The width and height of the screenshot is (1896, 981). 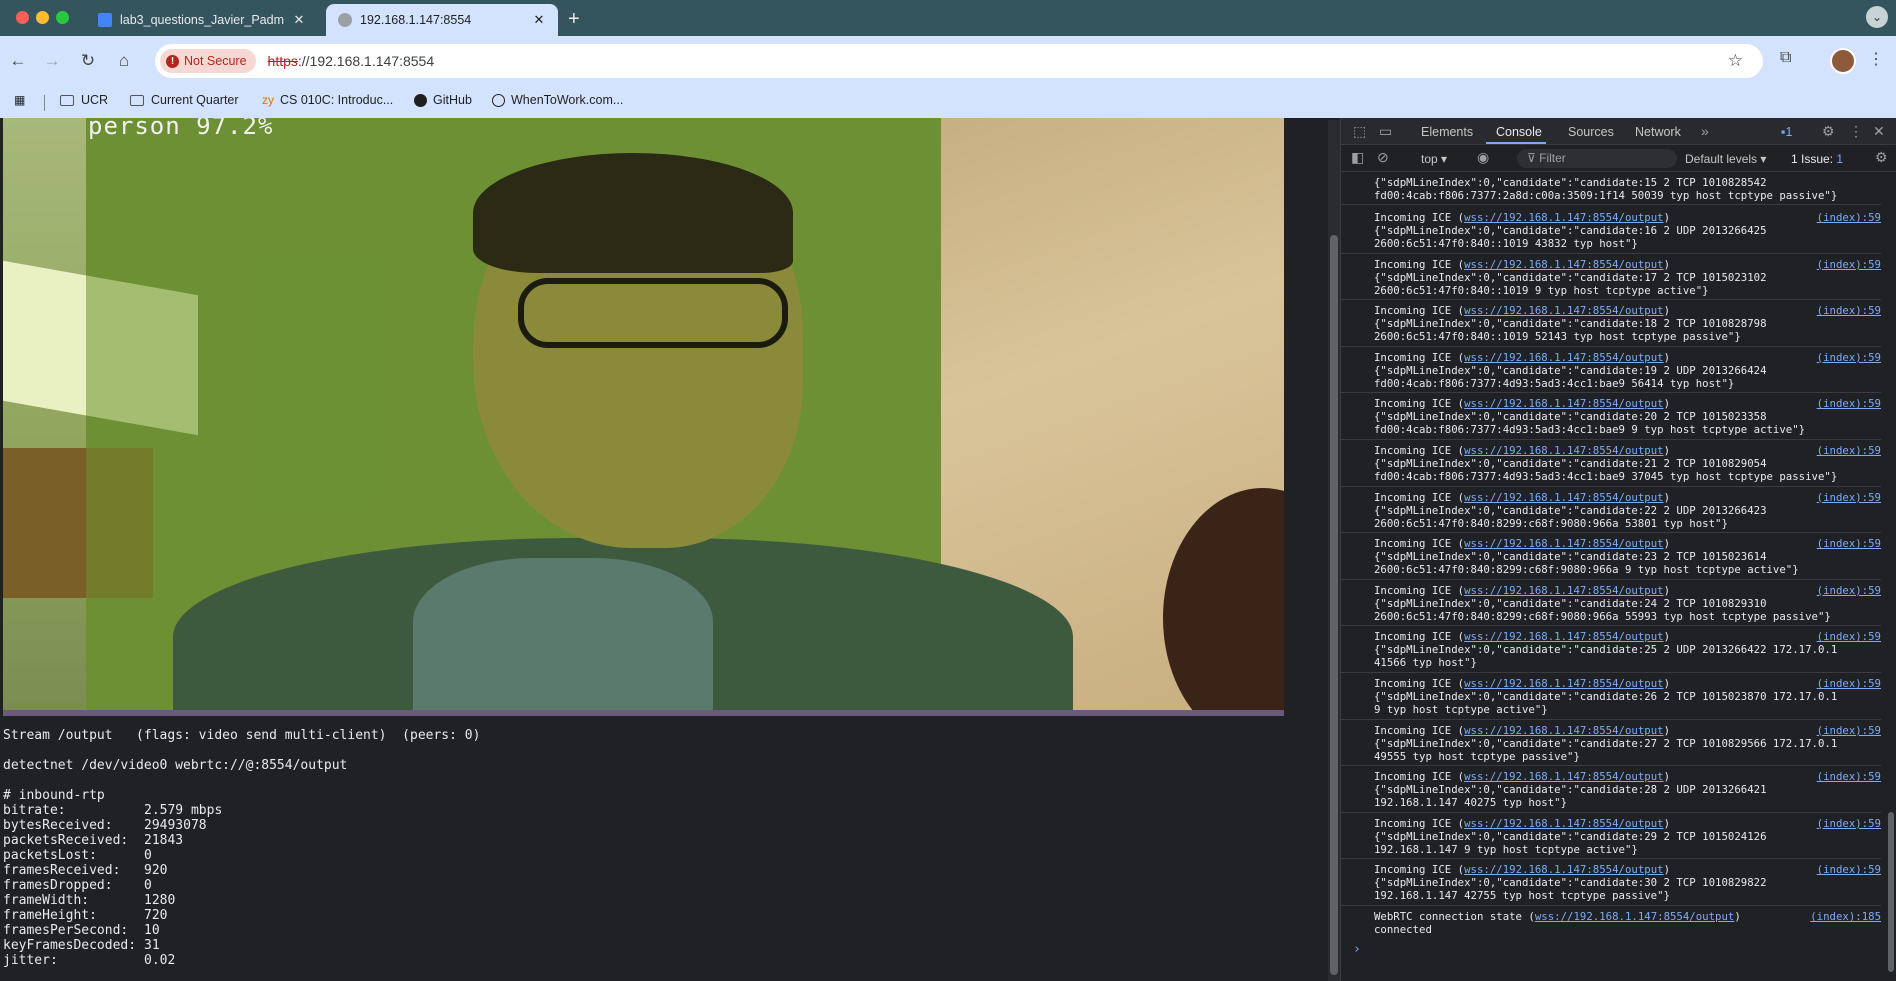 What do you see at coordinates (22, 17) in the screenshot?
I see `close-window-button` at bounding box center [22, 17].